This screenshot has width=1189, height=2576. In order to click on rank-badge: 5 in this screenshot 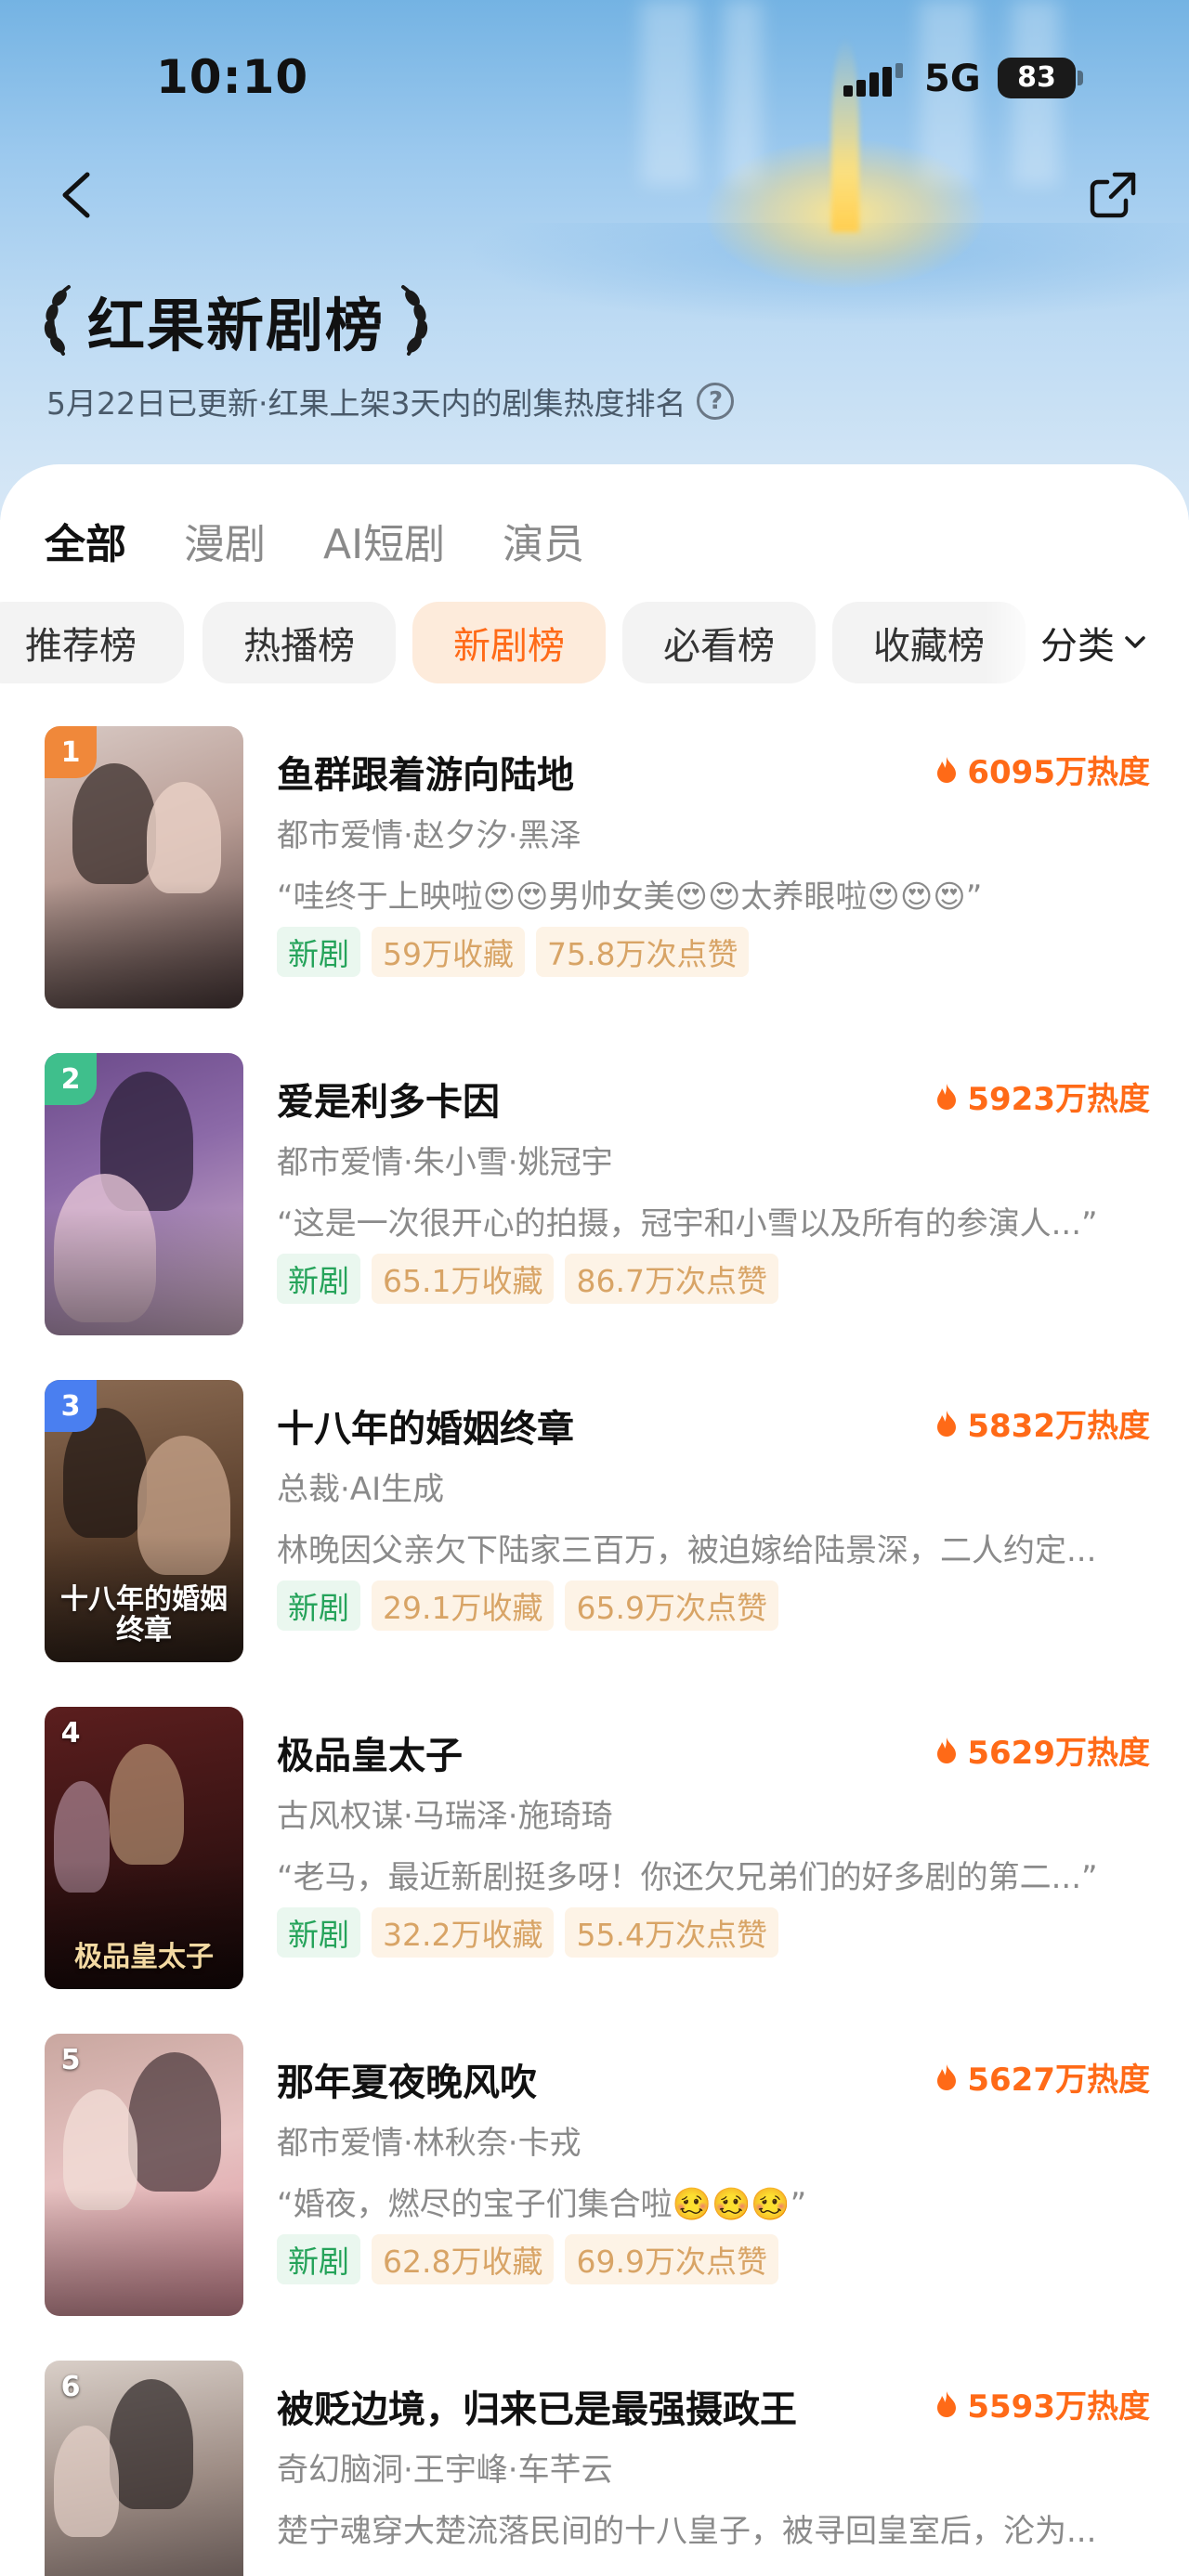, I will do `click(71, 2059)`.